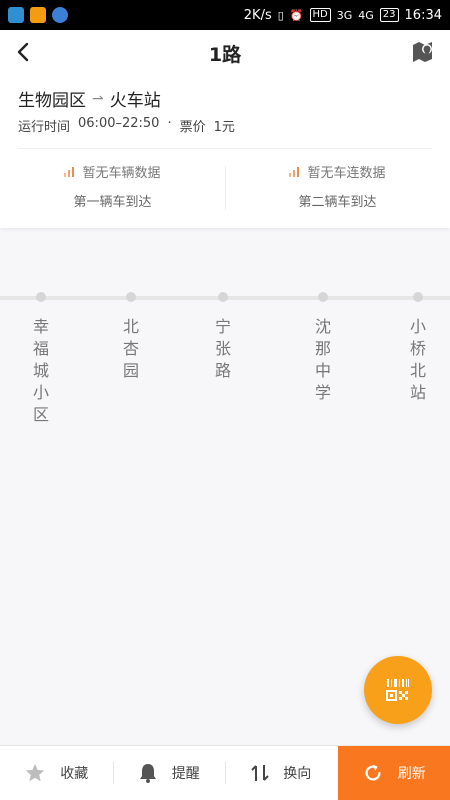 The width and height of the screenshot is (450, 800). Describe the element at coordinates (225, 55) in the screenshot. I see `page-title: 1路` at that location.